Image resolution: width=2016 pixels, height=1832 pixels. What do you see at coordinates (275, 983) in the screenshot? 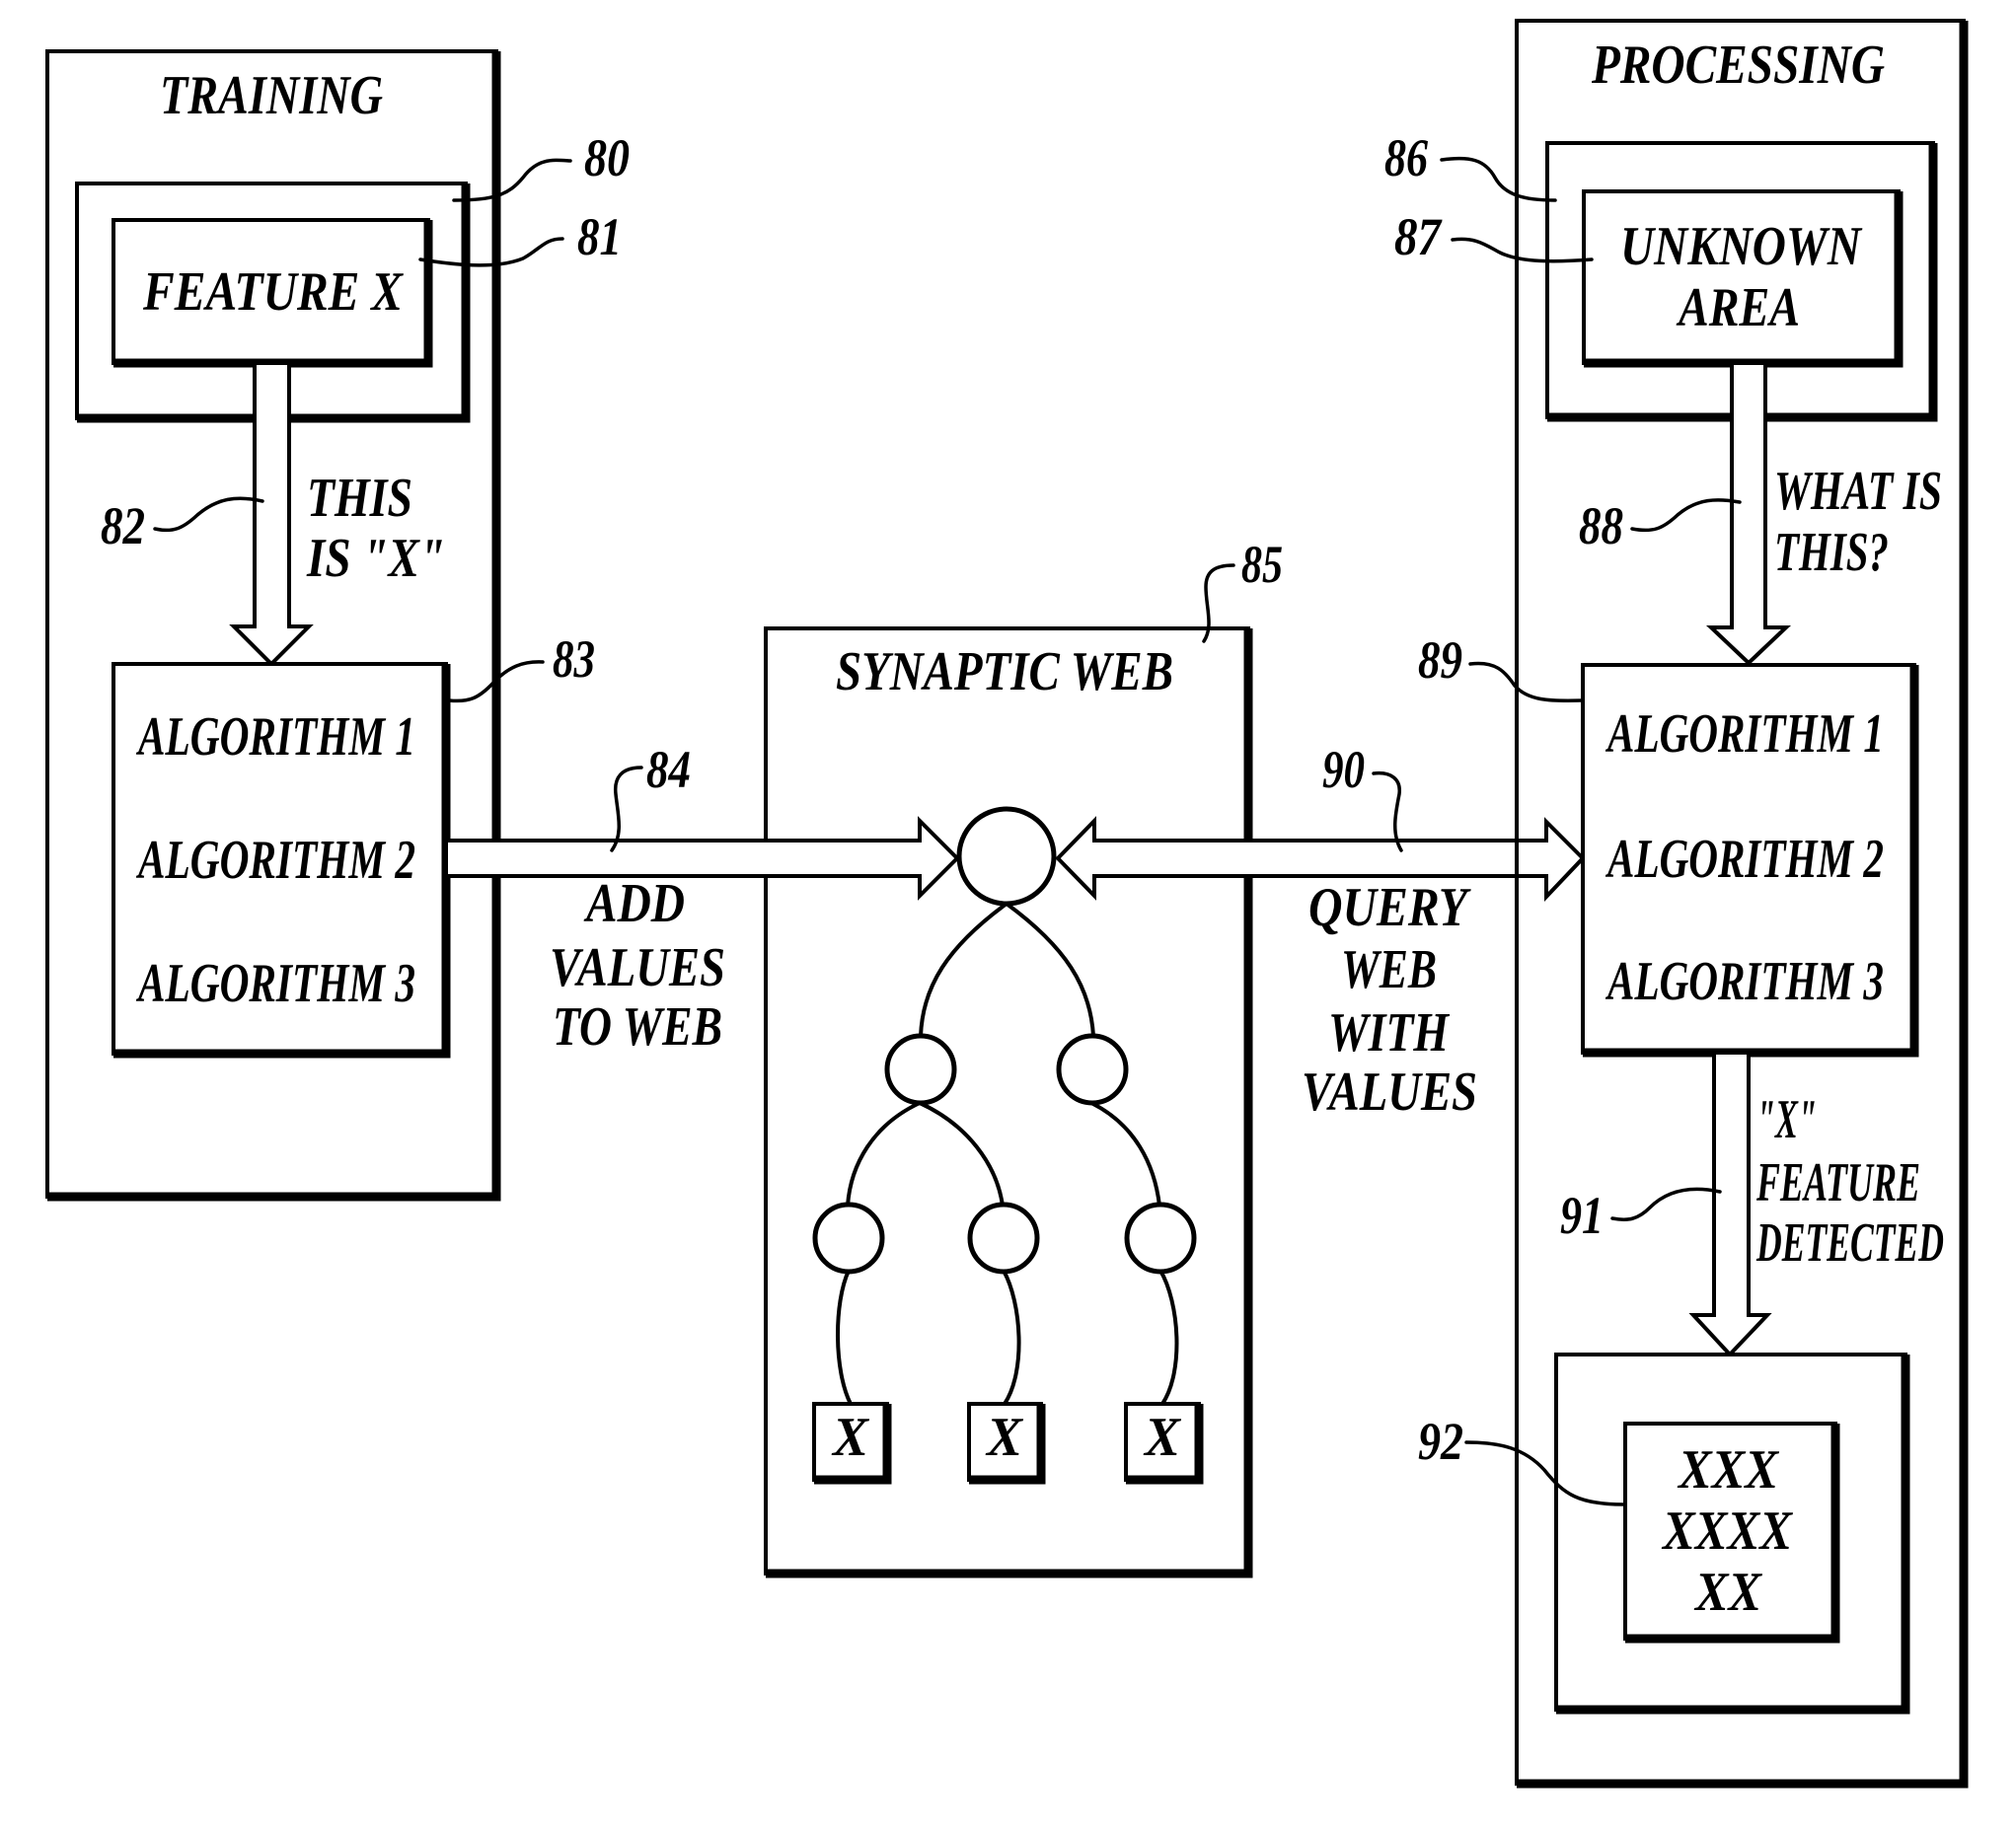
I see `training-algorithm-3: ALGORITHM 3` at bounding box center [275, 983].